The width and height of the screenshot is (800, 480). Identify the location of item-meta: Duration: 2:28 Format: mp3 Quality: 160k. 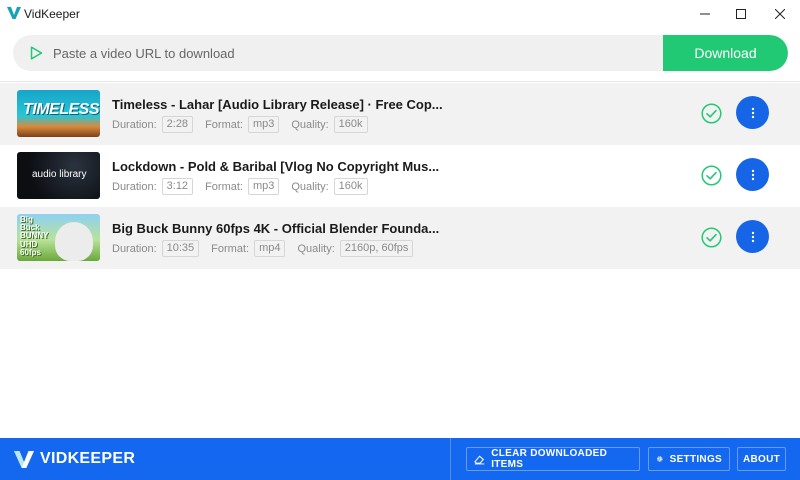
(246, 124).